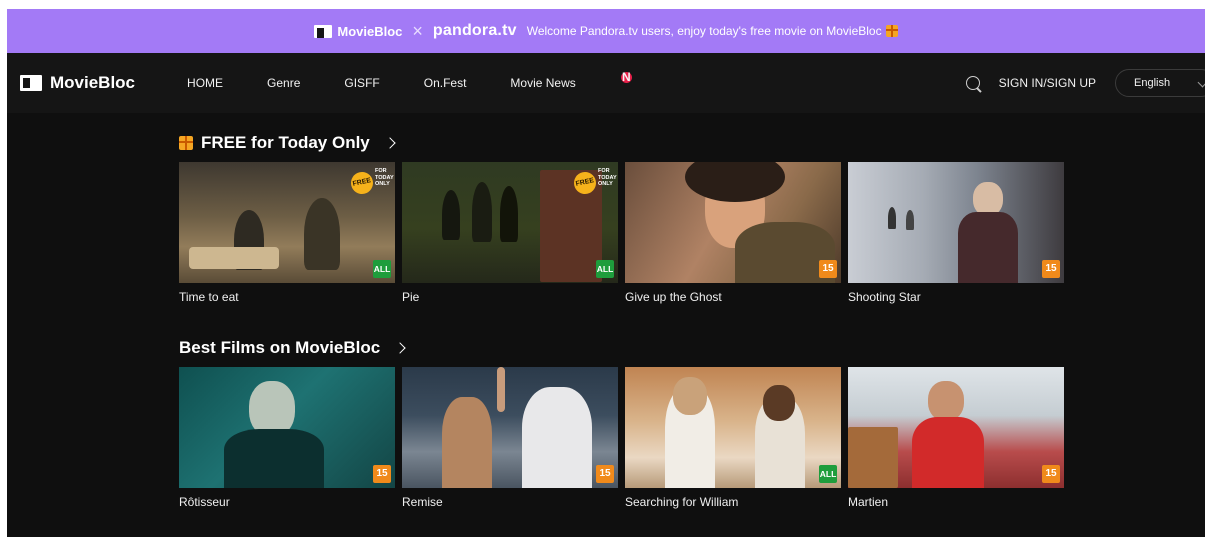 This screenshot has width=1205, height=537. What do you see at coordinates (673, 297) in the screenshot?
I see `movie-title: Give up the Ghost` at bounding box center [673, 297].